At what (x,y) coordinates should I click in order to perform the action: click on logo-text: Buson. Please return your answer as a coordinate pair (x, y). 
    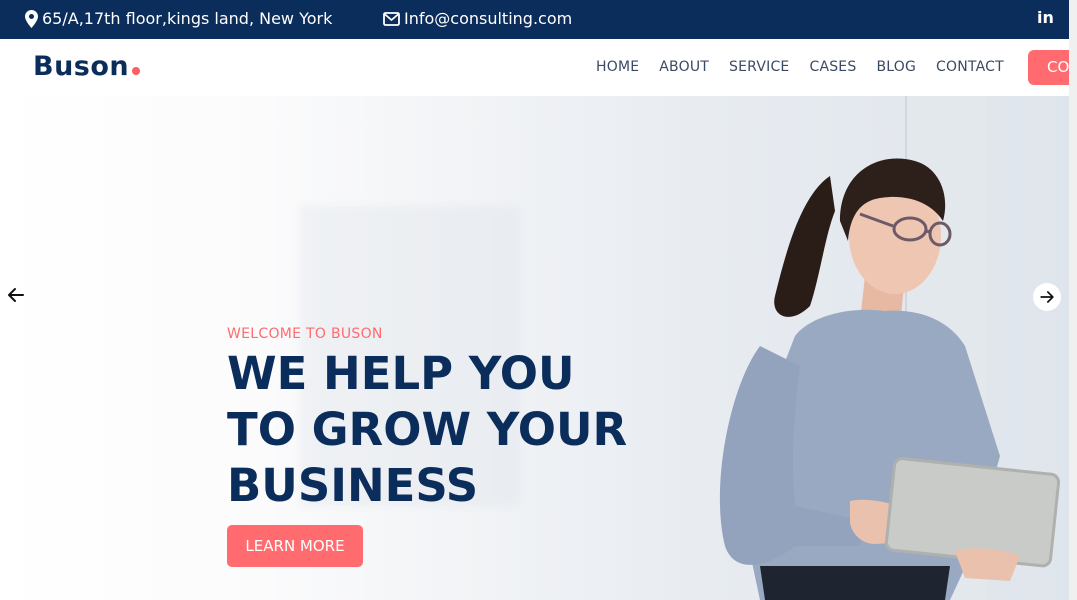
    Looking at the image, I should click on (81, 66).